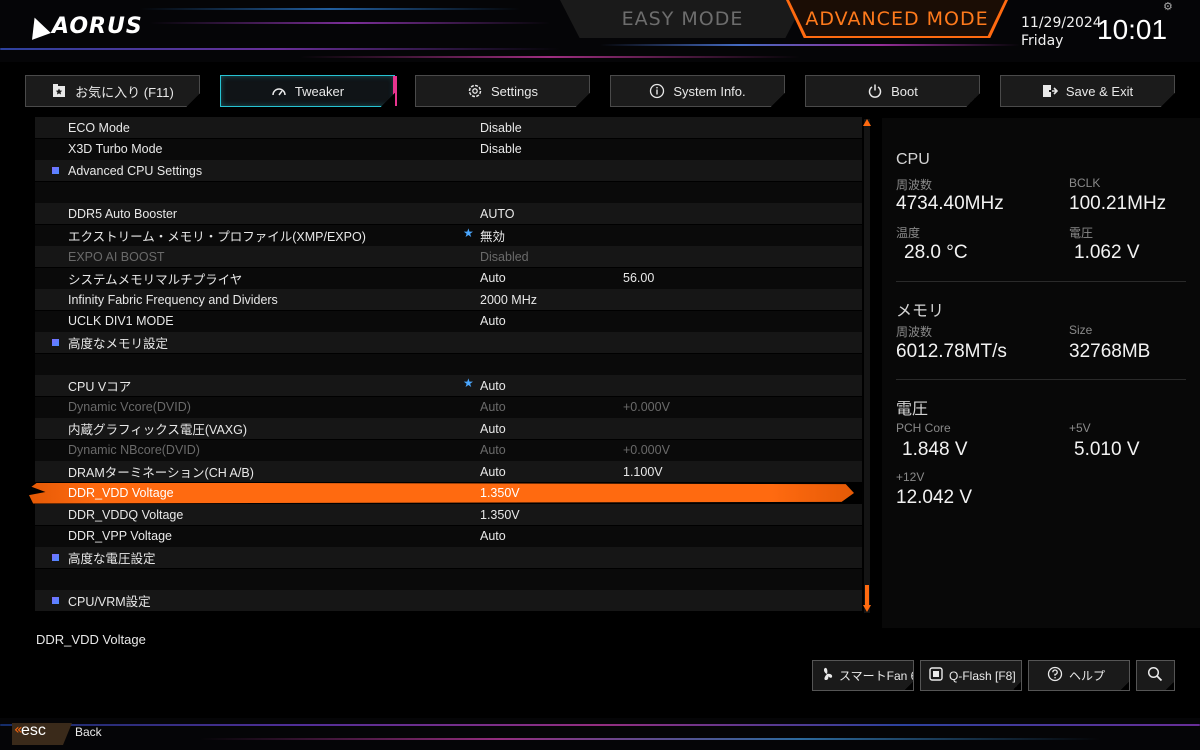 This screenshot has width=1200, height=750. What do you see at coordinates (115, 149) in the screenshot?
I see `setting-label: X3D Turbo Mode` at bounding box center [115, 149].